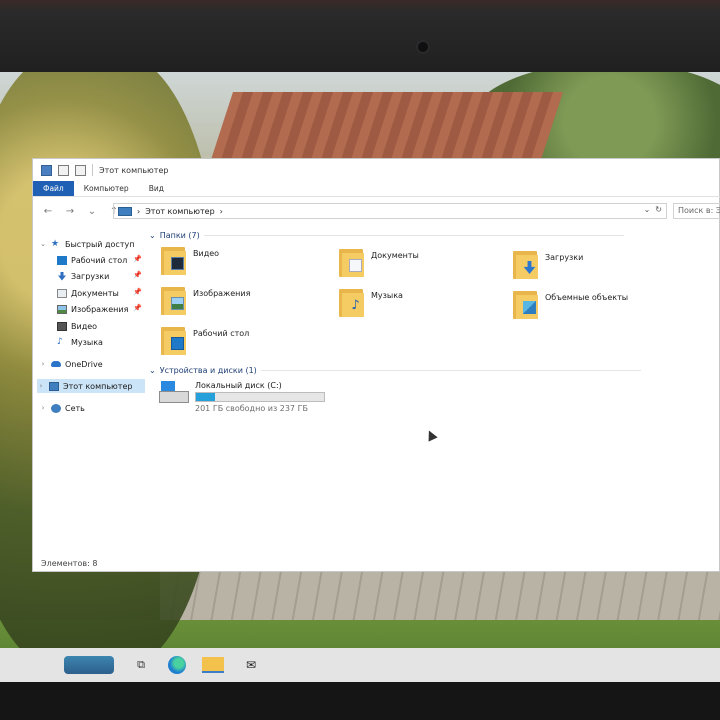  I want to click on folder-item-documents: Документы, so click(379, 262).